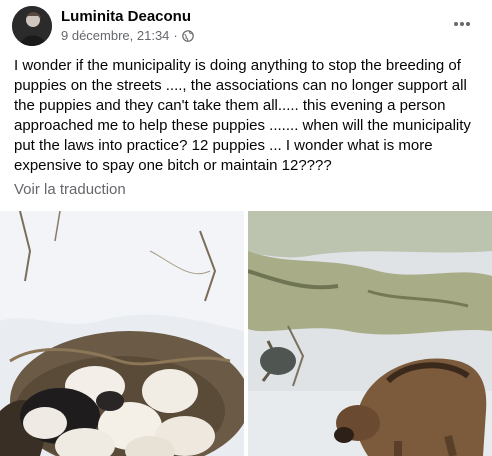 Image resolution: width=492 pixels, height=456 pixels. Describe the element at coordinates (462, 24) in the screenshot. I see `more-horizontal-icon` at that location.